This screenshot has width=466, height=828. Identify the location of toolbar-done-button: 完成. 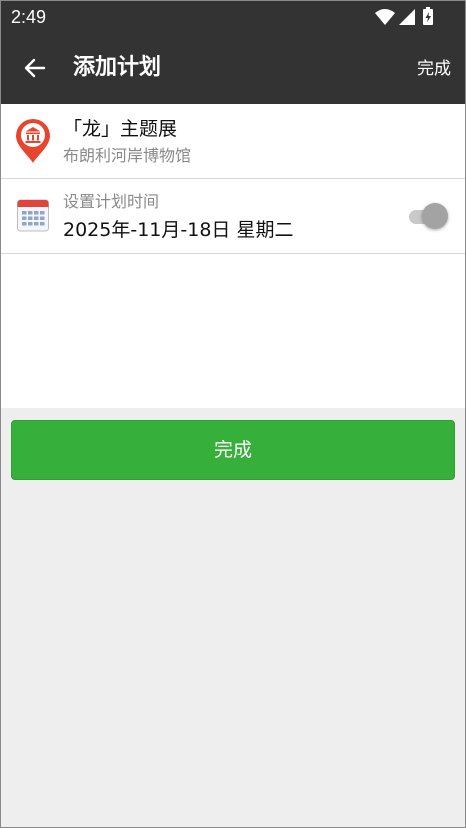
(434, 69).